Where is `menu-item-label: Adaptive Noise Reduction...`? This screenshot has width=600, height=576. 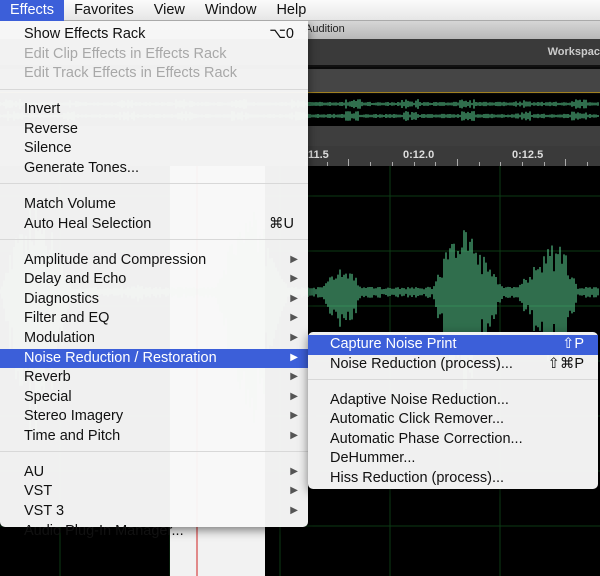
menu-item-label: Adaptive Noise Reduction... is located at coordinates (419, 399).